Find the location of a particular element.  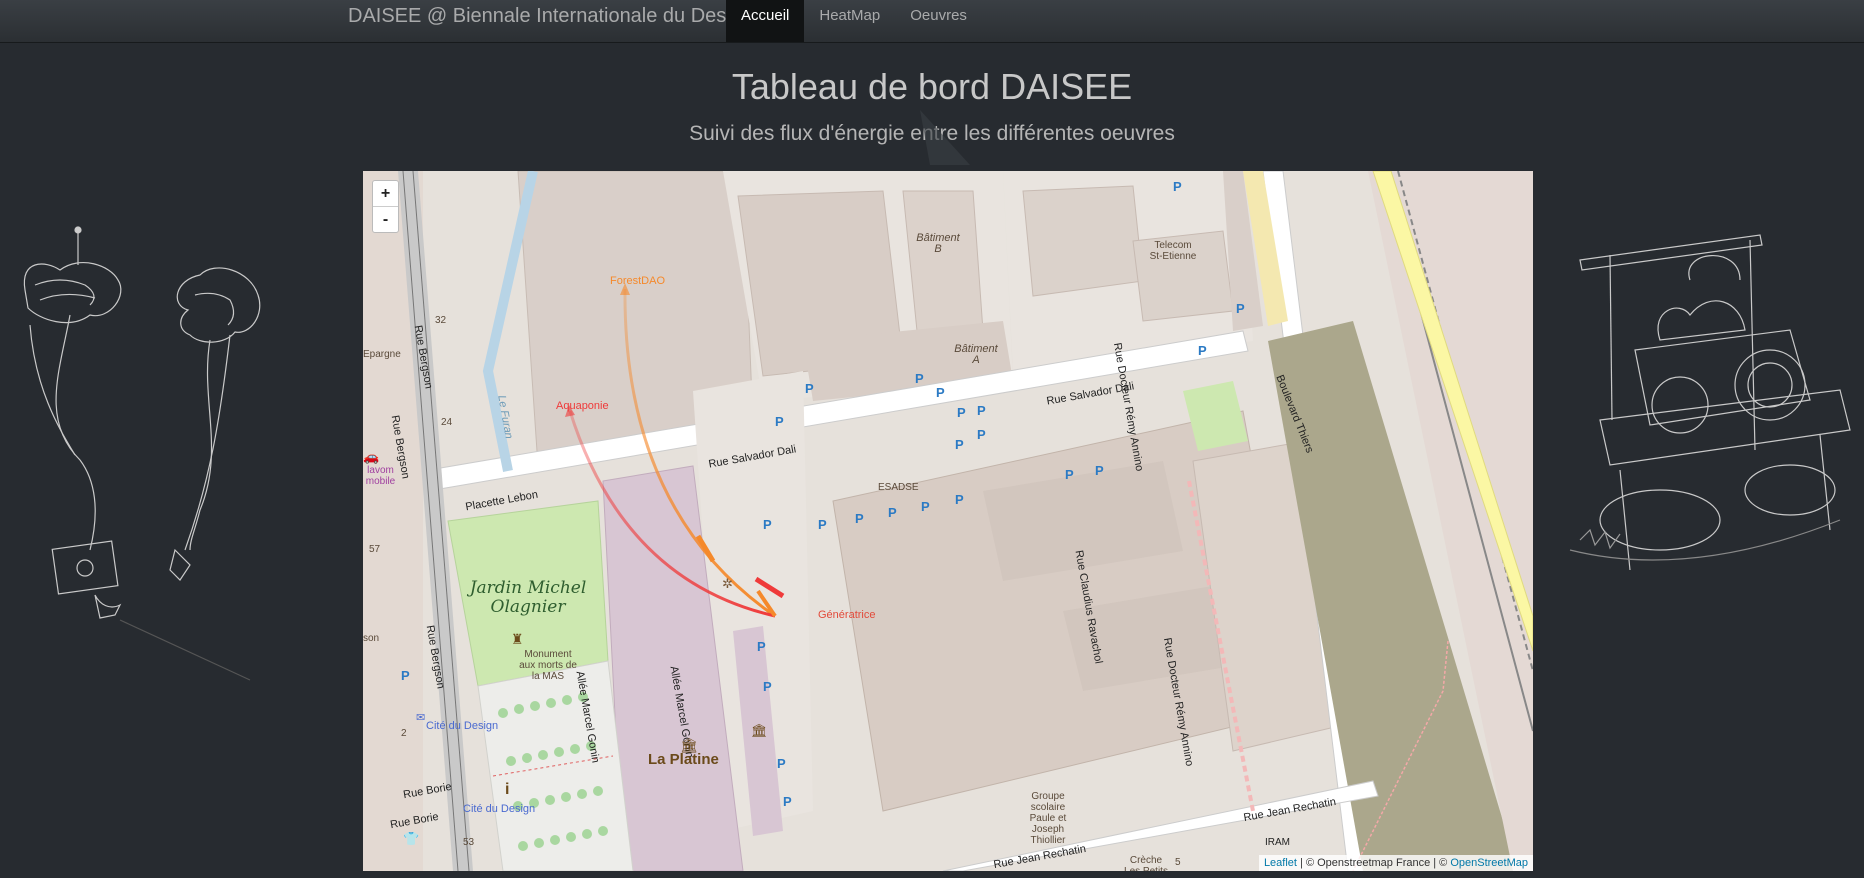

nav-menu: Accueil HeatMap Oeuvres is located at coordinates (854, 21).